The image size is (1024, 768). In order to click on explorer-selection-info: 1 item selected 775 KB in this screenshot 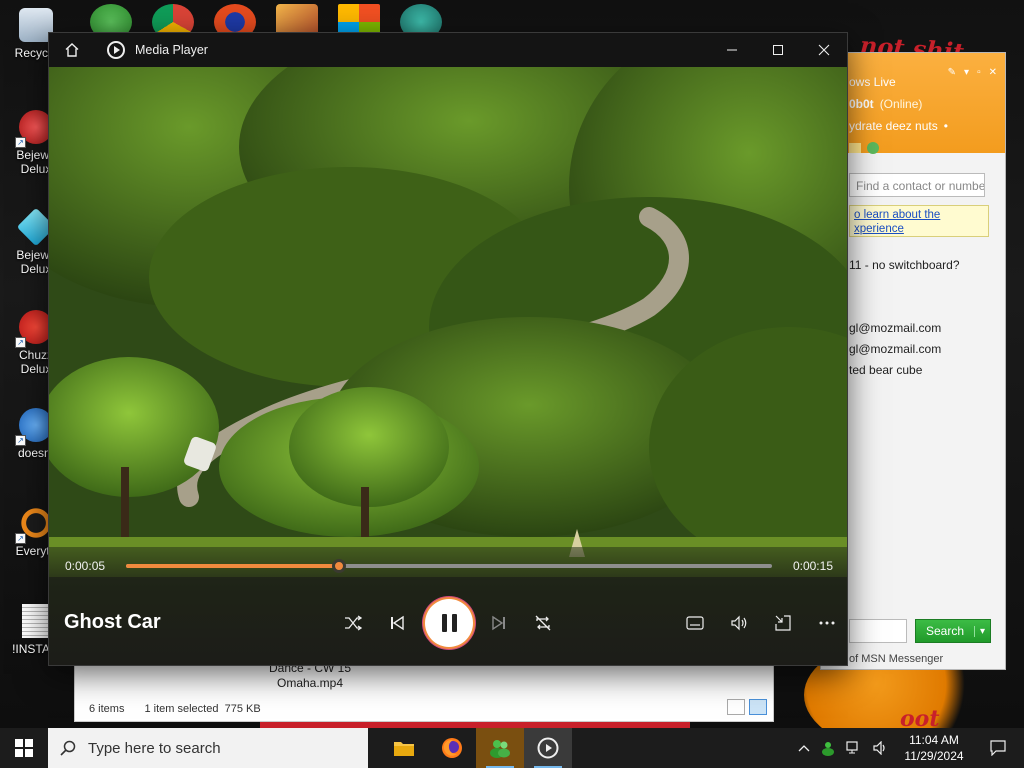, I will do `click(202, 709)`.